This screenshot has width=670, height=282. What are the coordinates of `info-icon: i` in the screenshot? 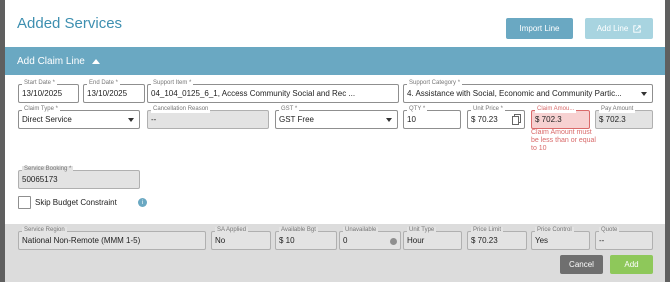 It's located at (142, 202).